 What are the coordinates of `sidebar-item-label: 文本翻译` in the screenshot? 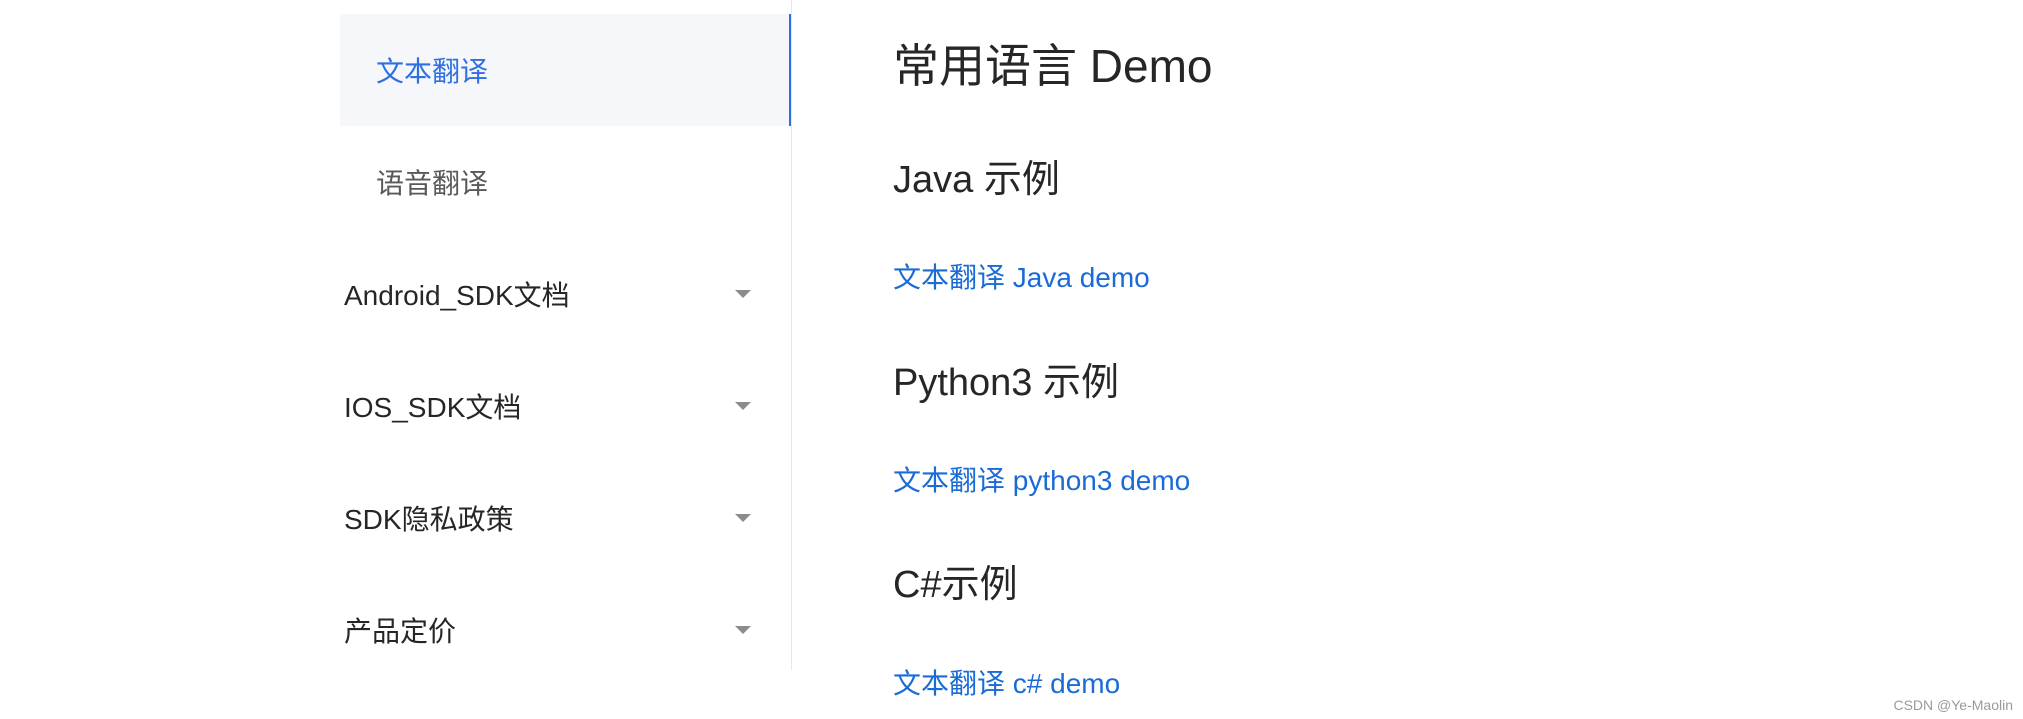 It's located at (432, 71).